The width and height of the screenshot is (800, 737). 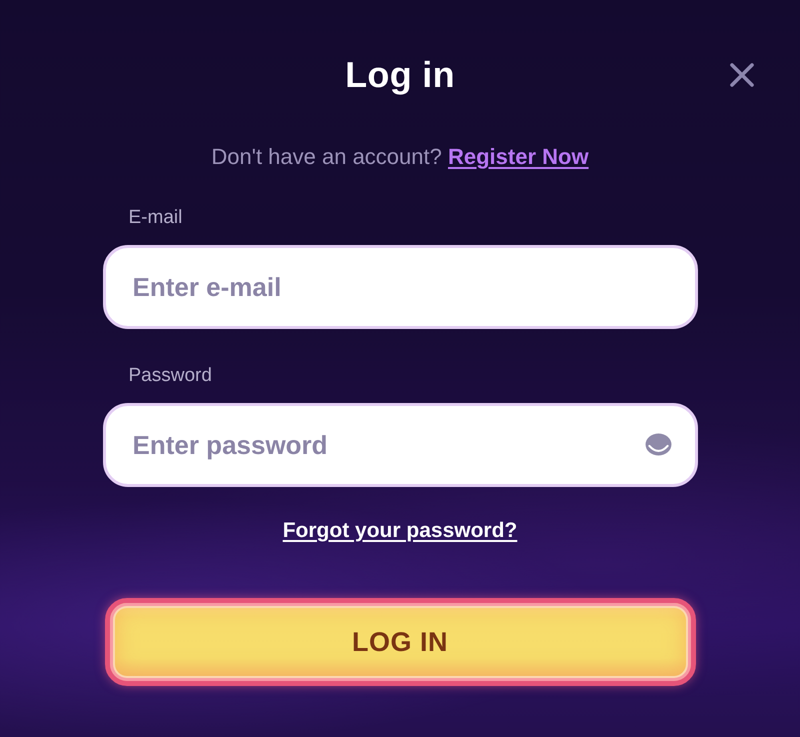 I want to click on login-button: LOG IN, so click(x=400, y=642).